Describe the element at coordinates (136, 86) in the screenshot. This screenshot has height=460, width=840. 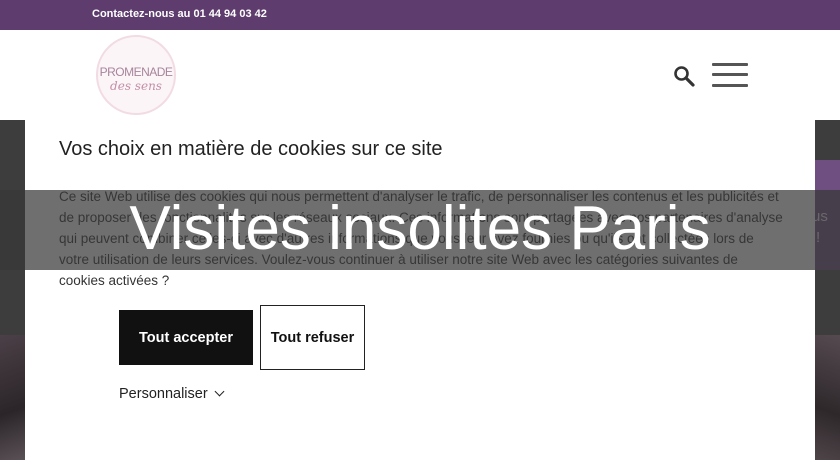
I see `logo-line-2: des sens` at that location.